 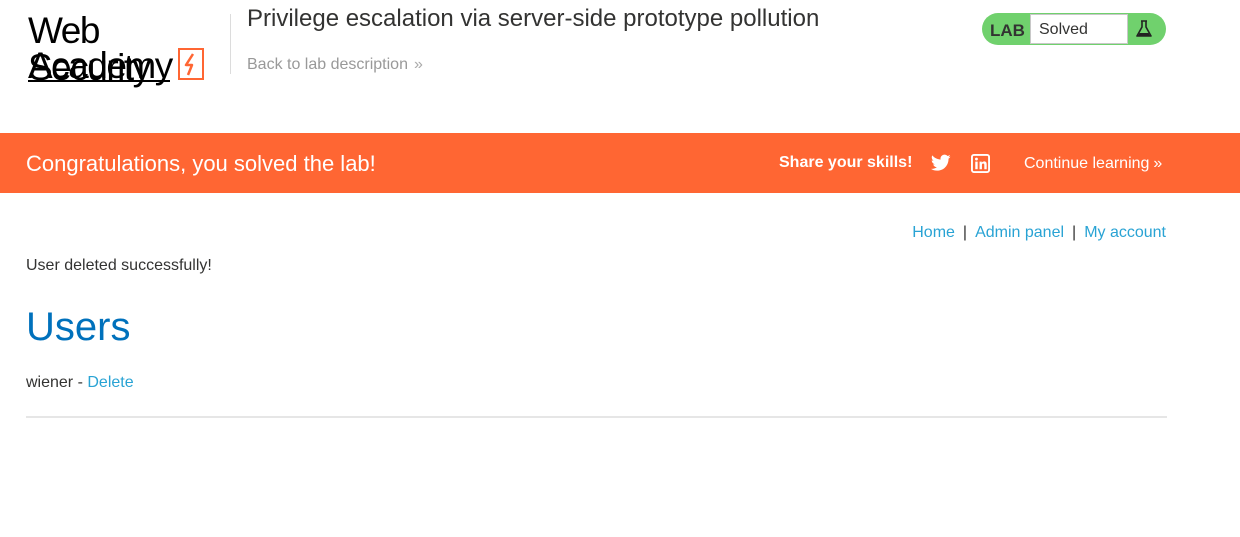 What do you see at coordinates (1125, 232) in the screenshot?
I see `nav-my-account-link: My account` at bounding box center [1125, 232].